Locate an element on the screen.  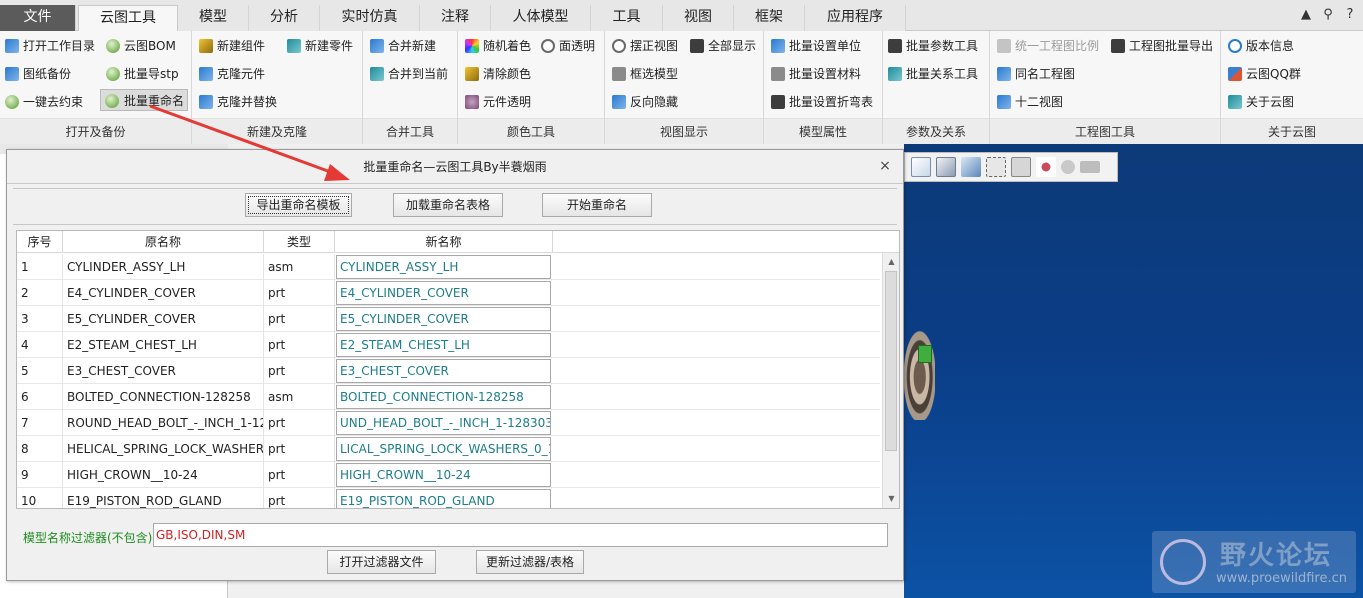
scroll-thumb is located at coordinates (891, 361).